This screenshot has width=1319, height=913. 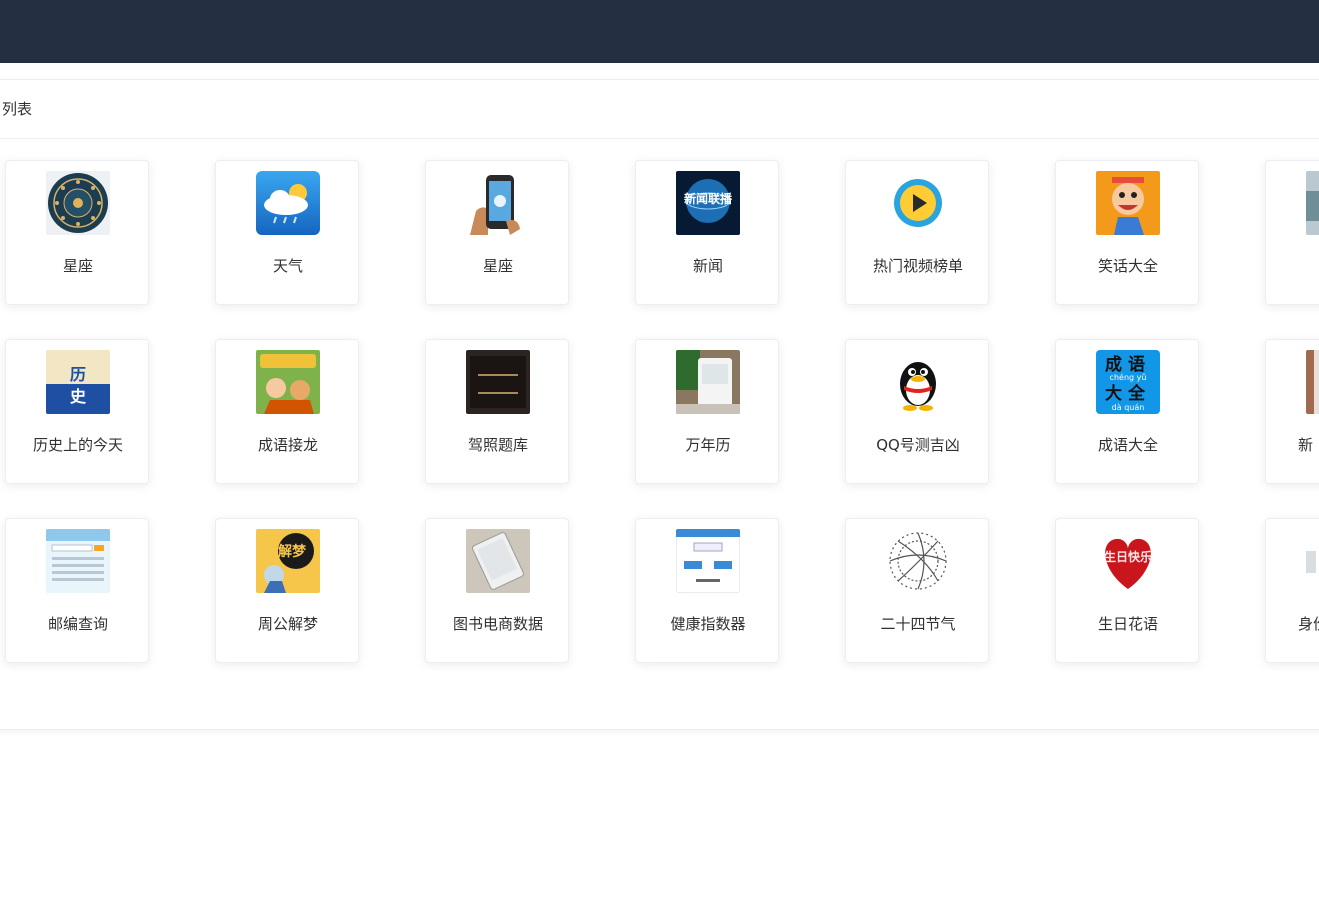 What do you see at coordinates (1128, 407) in the screenshot?
I see `svg-text: dà quán` at bounding box center [1128, 407].